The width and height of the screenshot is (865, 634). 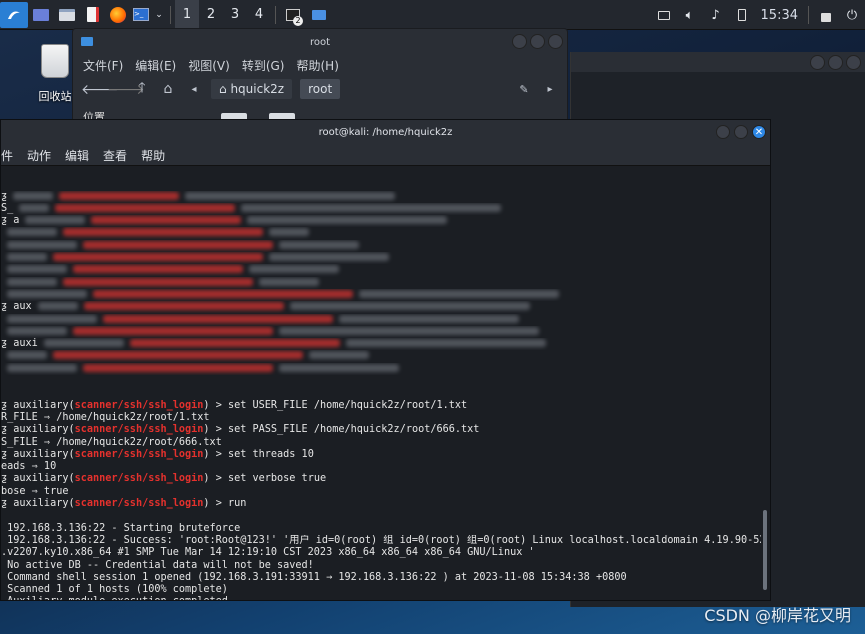 I want to click on menu-help: 帮助, so click(x=153, y=156).